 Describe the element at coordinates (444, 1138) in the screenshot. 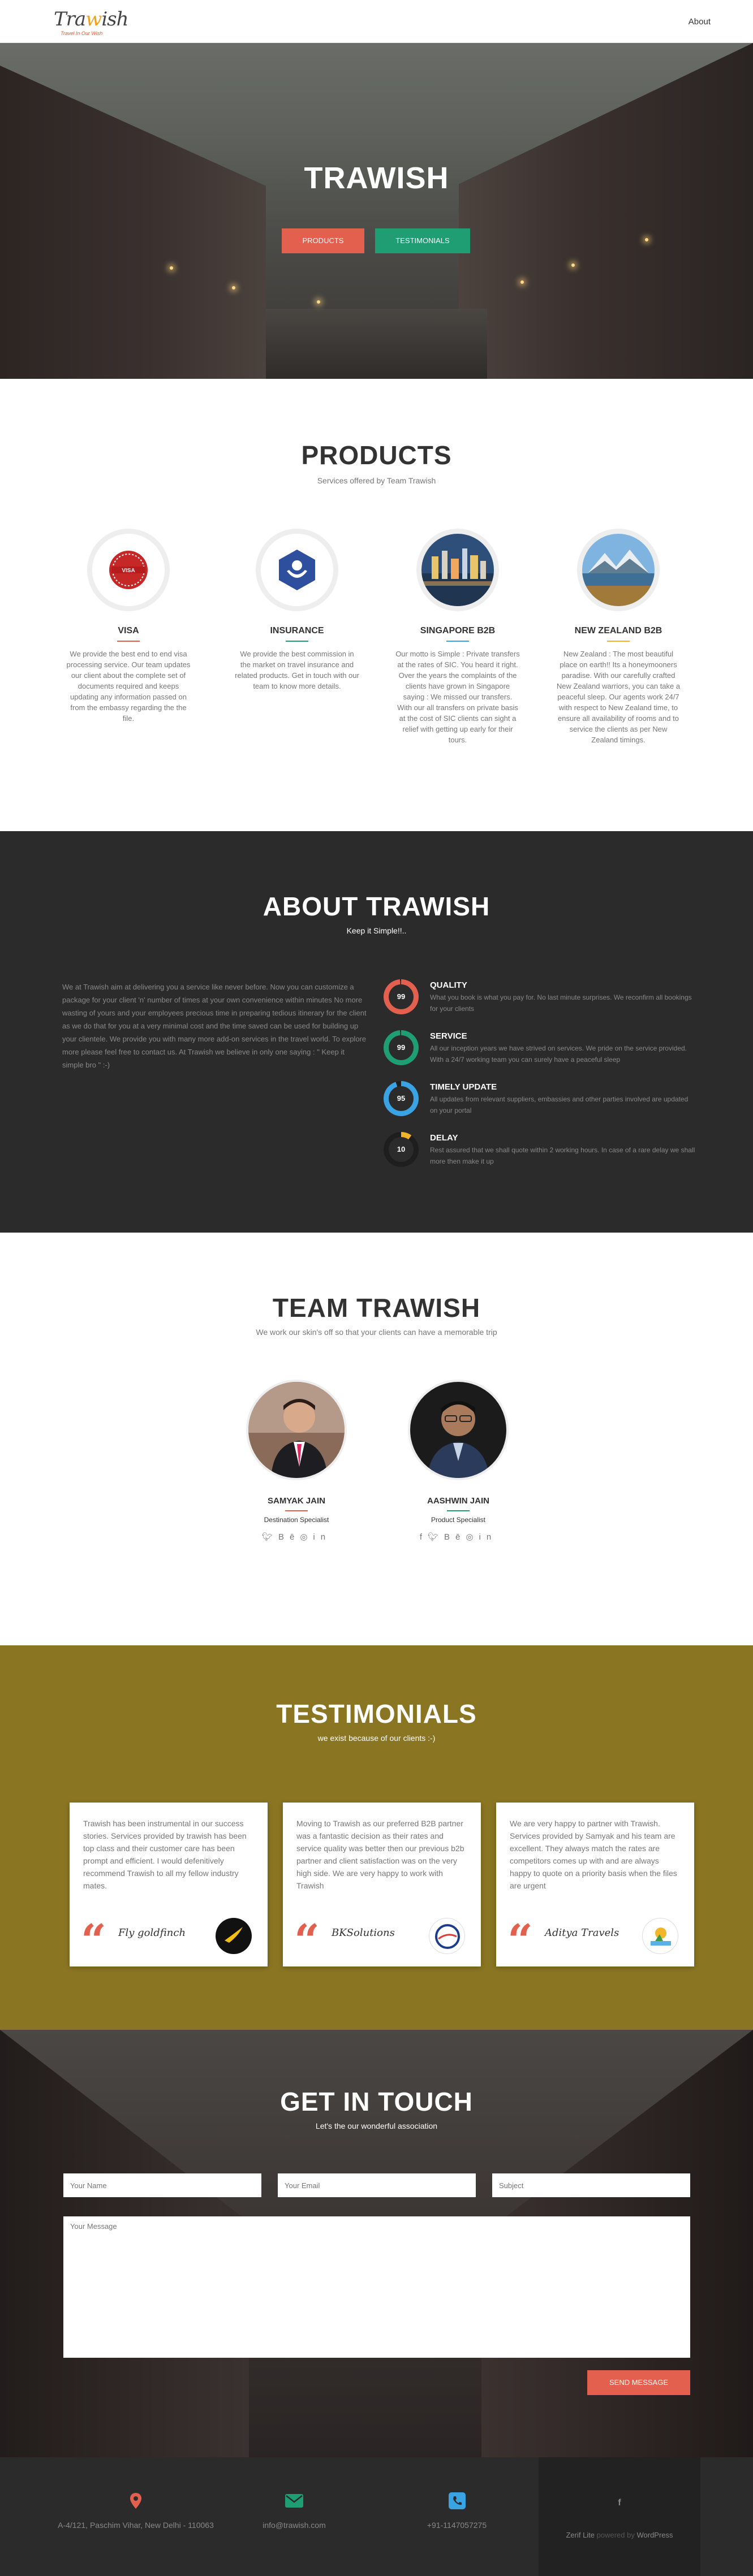

I see `skill-title: DELAY` at that location.